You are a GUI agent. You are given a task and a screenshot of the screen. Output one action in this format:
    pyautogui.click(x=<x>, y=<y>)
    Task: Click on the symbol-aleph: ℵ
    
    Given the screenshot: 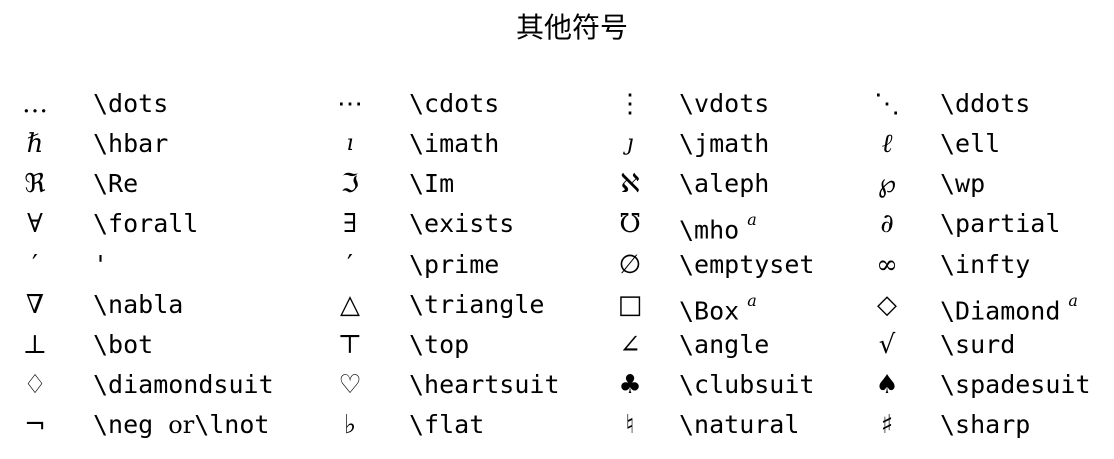 What is the action you would take?
    pyautogui.click(x=630, y=184)
    